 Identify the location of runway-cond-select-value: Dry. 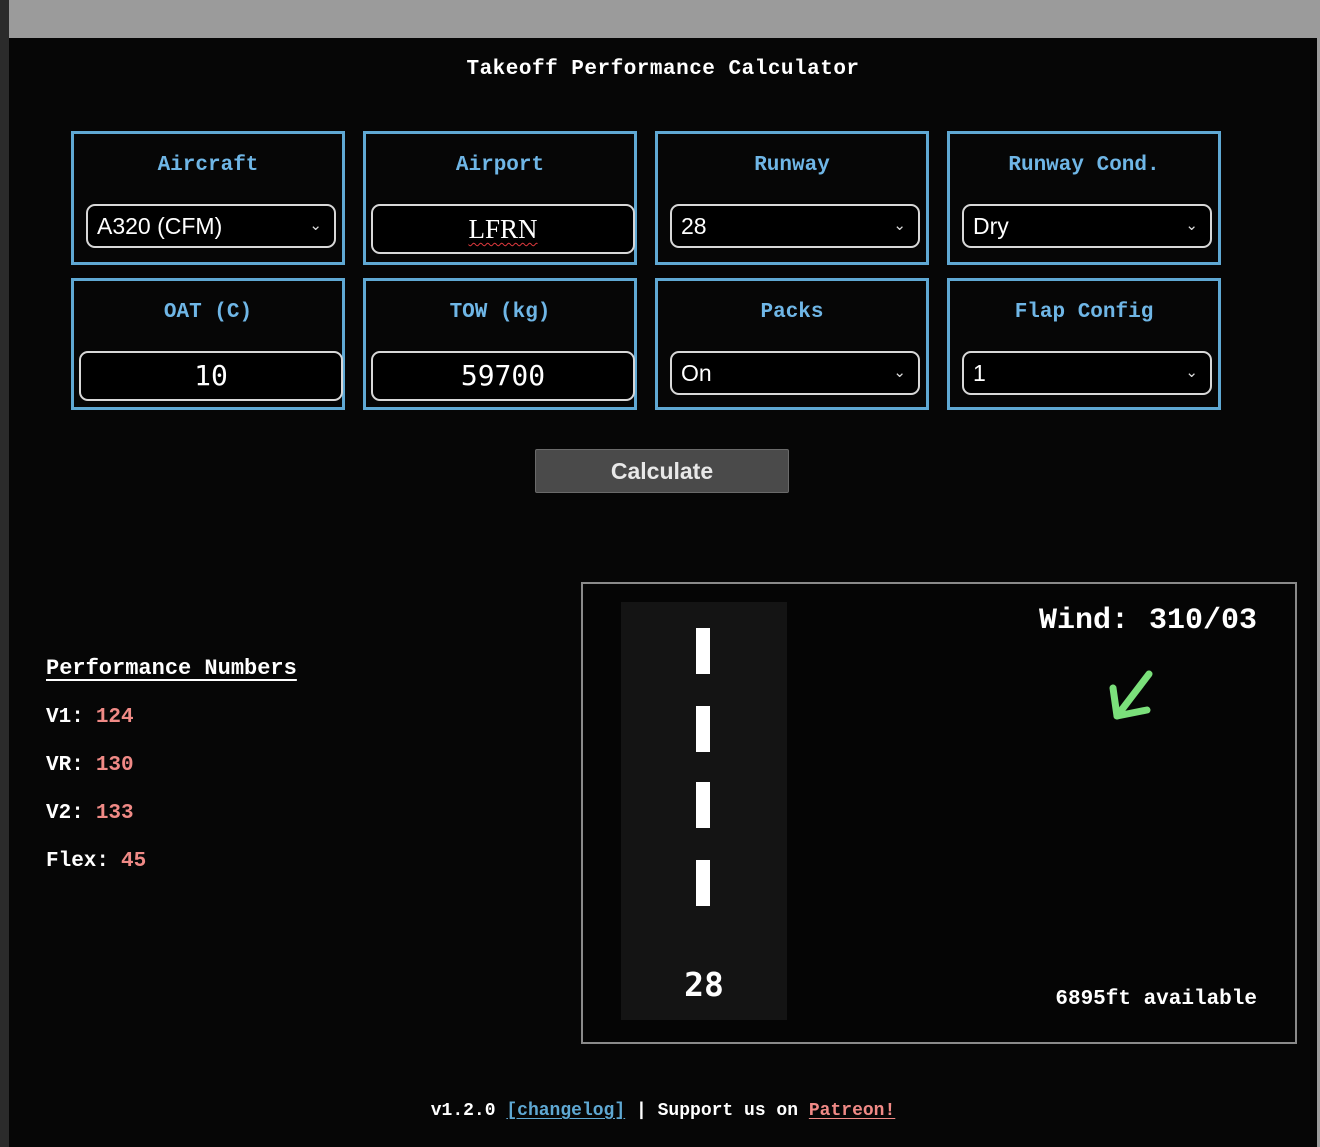
(991, 226).